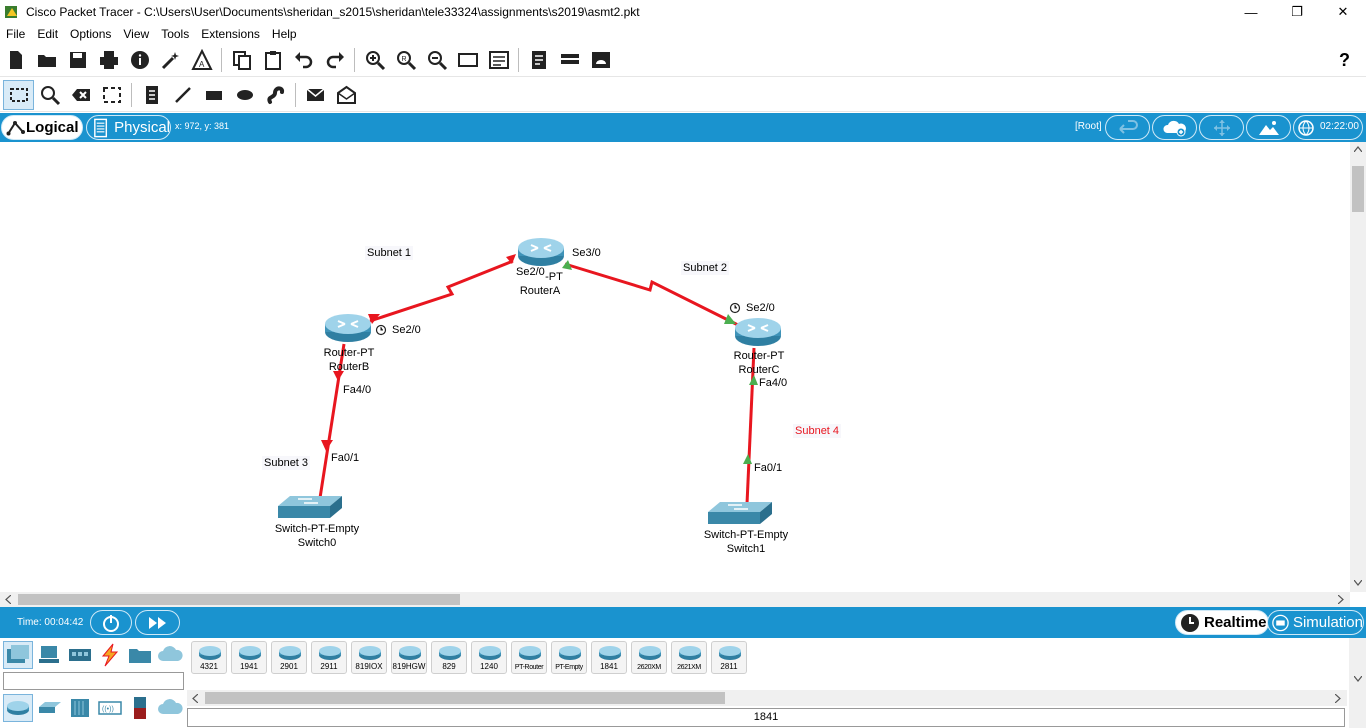 This screenshot has height=728, width=1366. What do you see at coordinates (374, 60) in the screenshot?
I see `zoom-in-icon` at bounding box center [374, 60].